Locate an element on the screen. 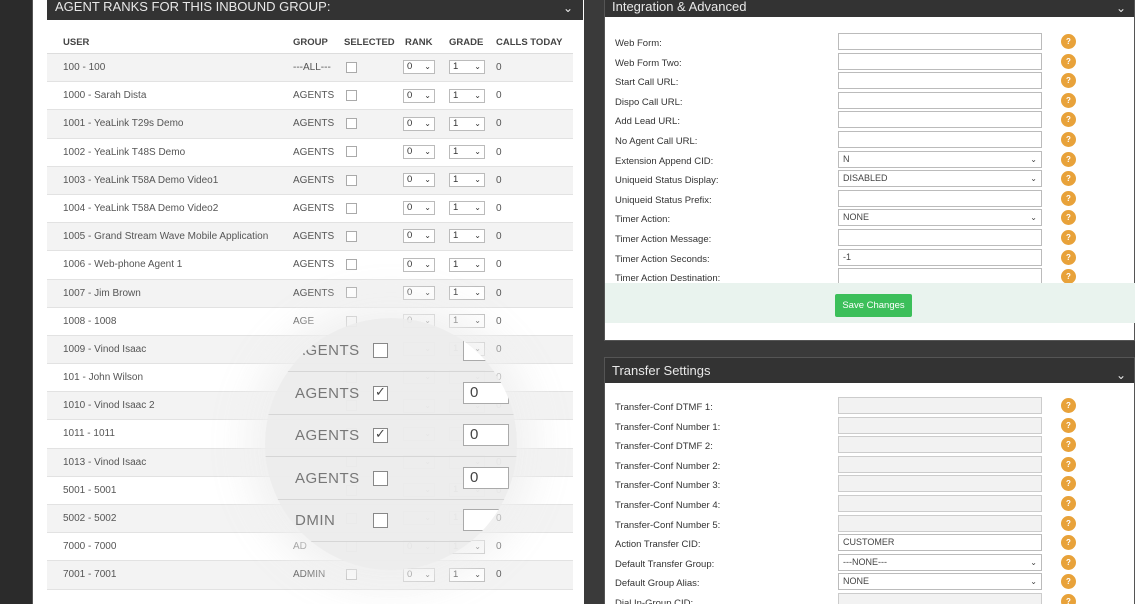 The image size is (1135, 604). agent-ranks-header: AGENT RANKS FOR THIS INBOUND GROUP: ⌄ is located at coordinates (315, 10).